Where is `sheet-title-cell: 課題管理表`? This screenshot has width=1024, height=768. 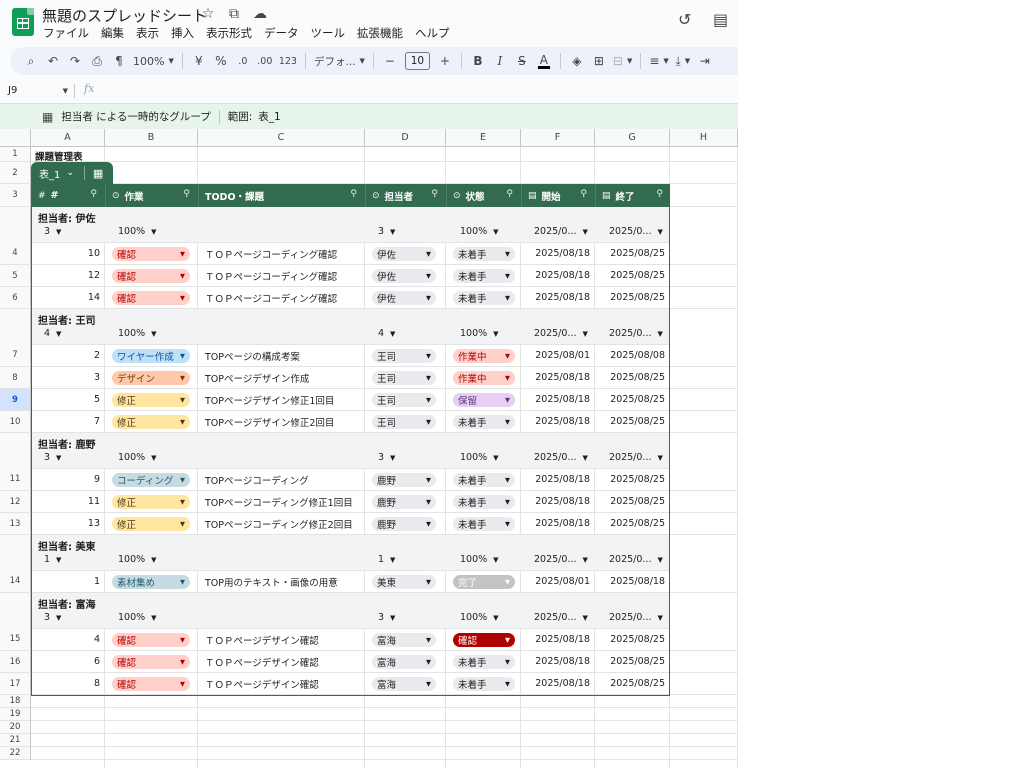 sheet-title-cell: 課題管理表 is located at coordinates (59, 156).